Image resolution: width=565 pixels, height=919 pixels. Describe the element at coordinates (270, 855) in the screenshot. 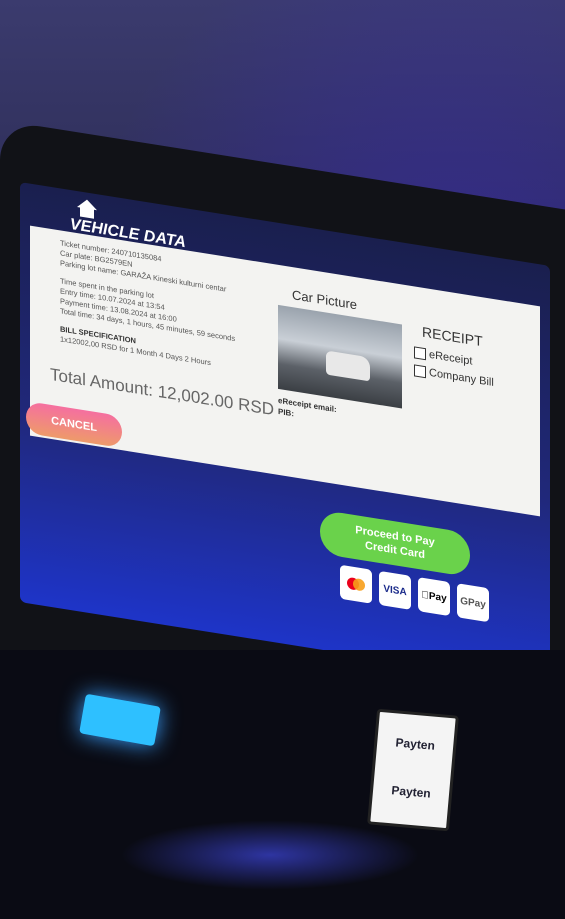

I see `led-glow` at that location.